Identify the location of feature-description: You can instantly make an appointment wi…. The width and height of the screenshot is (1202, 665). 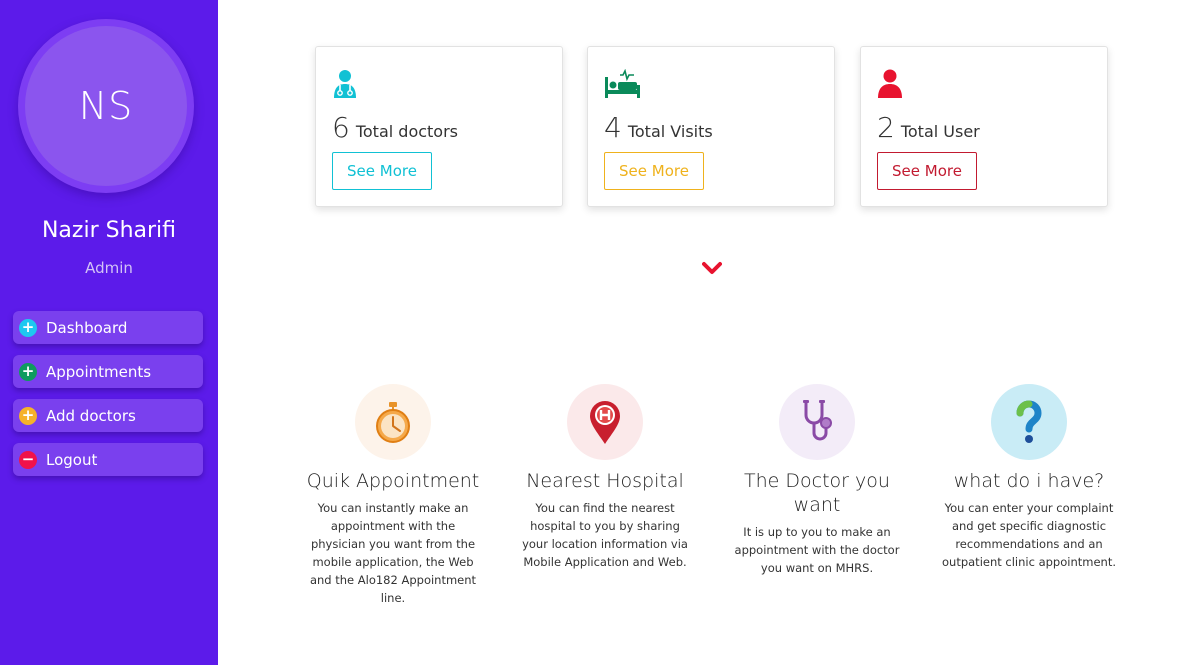
(393, 553).